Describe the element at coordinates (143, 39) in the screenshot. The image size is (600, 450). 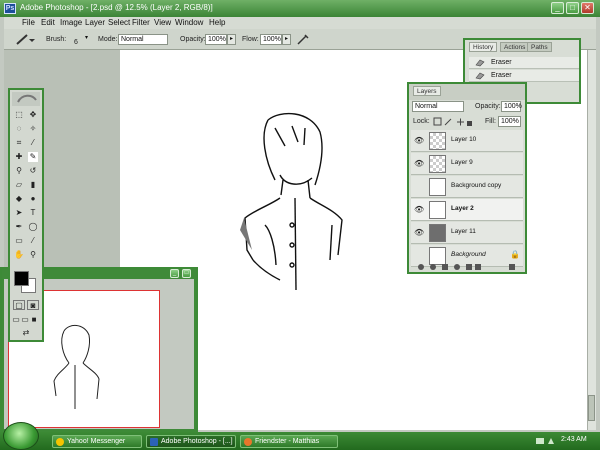
I see `mode-select: Normal` at that location.